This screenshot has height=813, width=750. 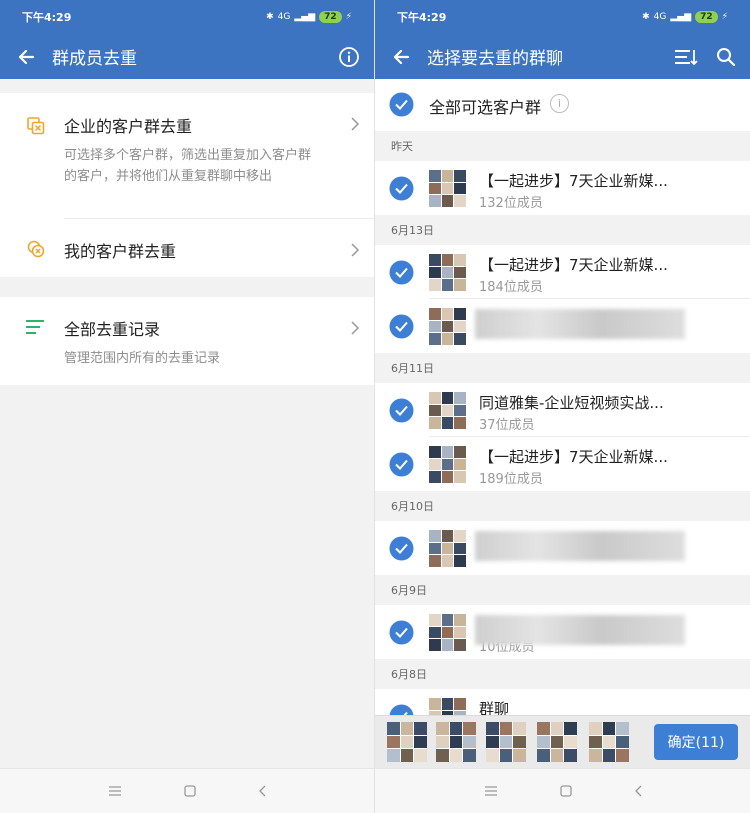 I want to click on status-icons: ✱ 4G ▂▄▆ 72 ⚡, so click(x=685, y=17).